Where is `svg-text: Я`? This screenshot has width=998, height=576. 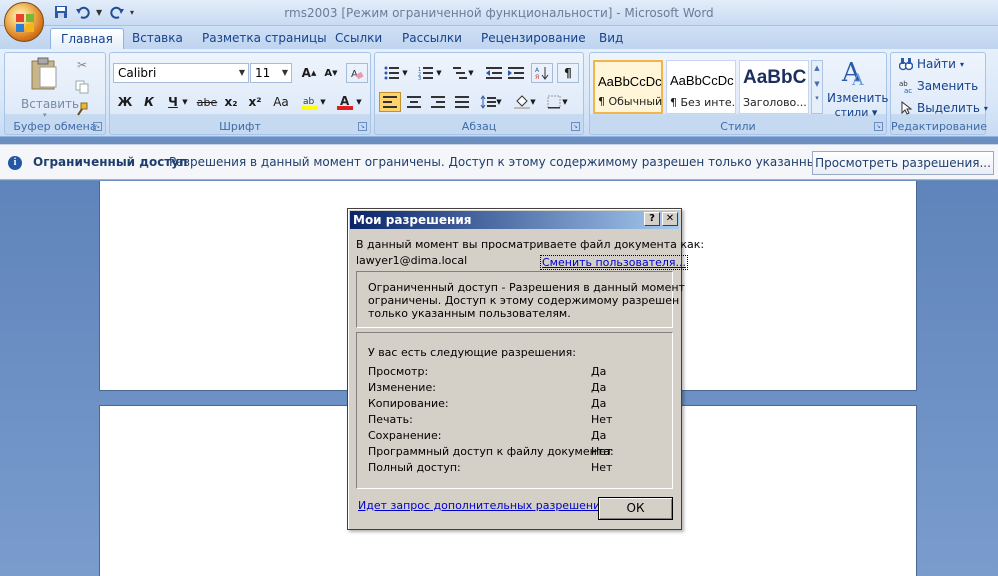 svg-text: Я is located at coordinates (537, 77).